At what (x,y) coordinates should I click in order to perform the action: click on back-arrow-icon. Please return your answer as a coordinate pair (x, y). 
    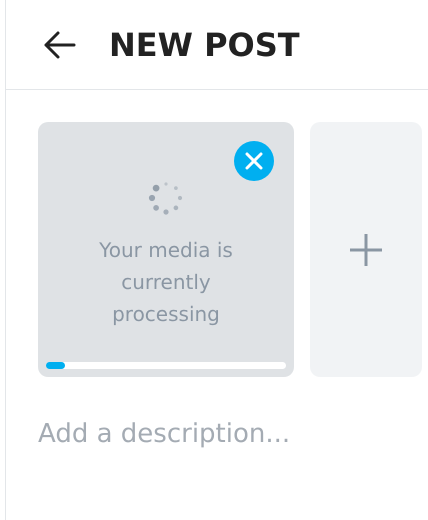
    Looking at the image, I should click on (59, 45).